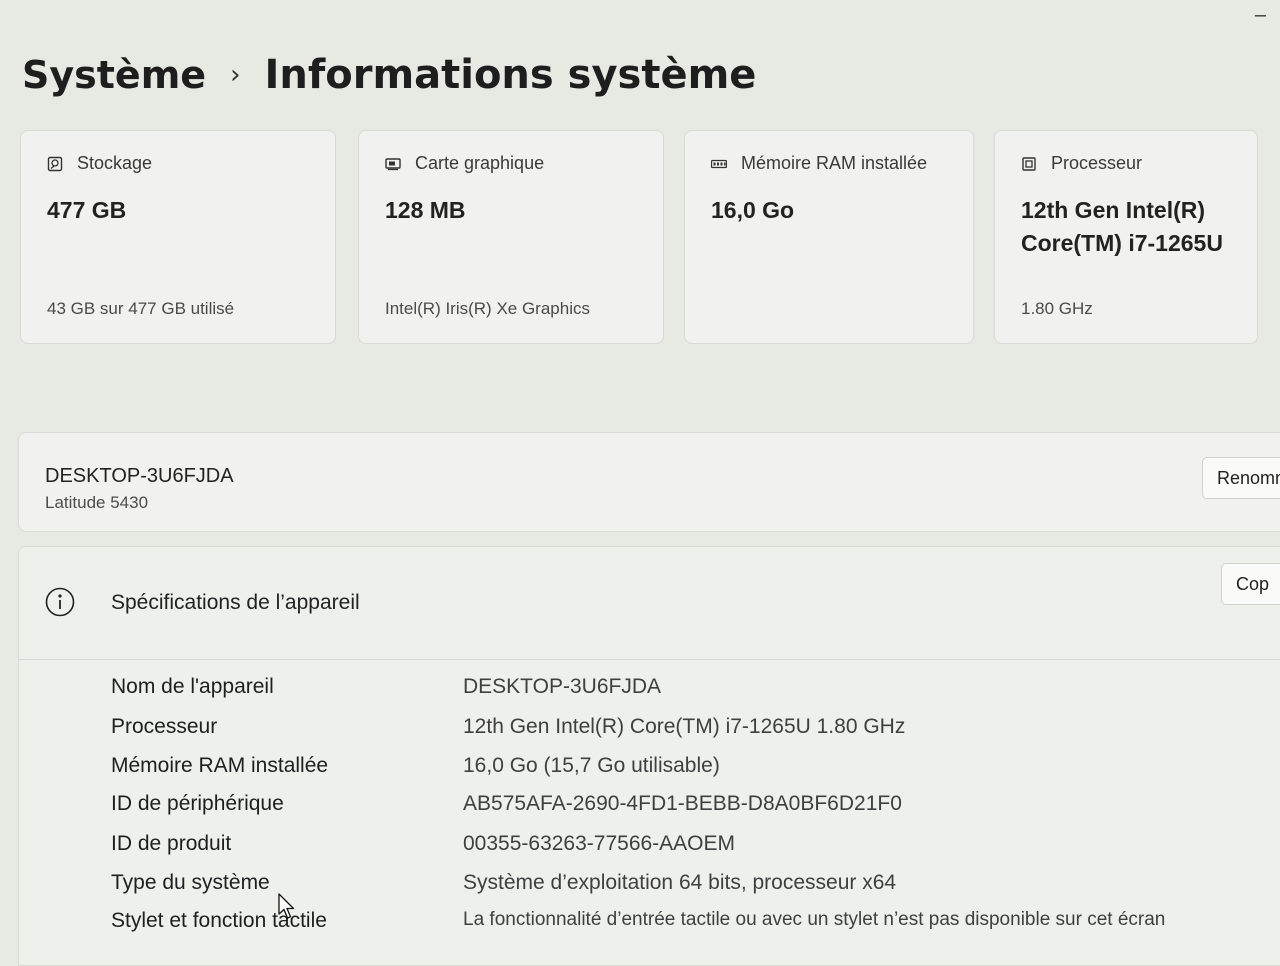  I want to click on processor-card-value-line2: Core(TM) i7-1265U, so click(1122, 243).